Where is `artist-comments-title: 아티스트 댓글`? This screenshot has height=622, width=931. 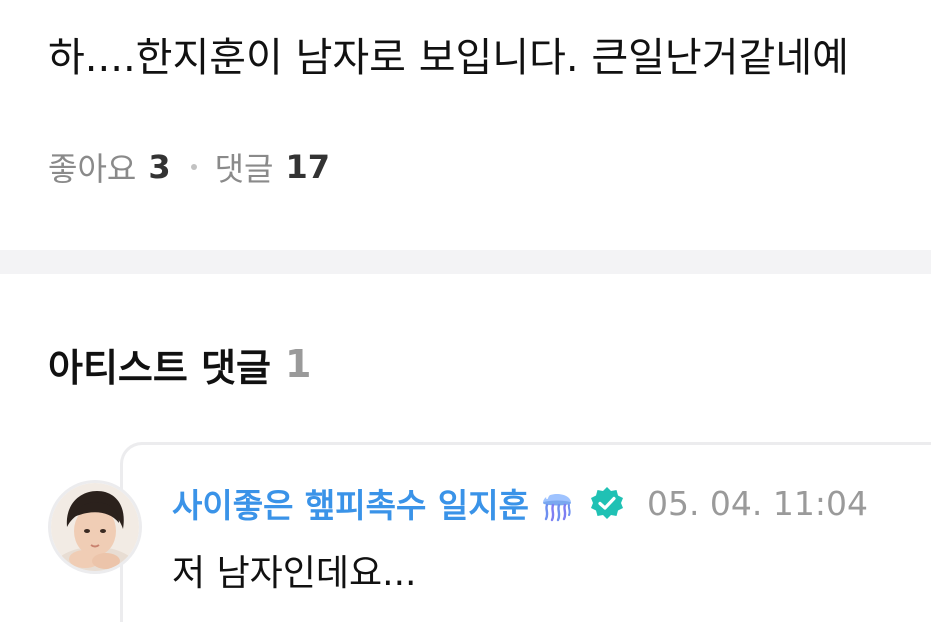 artist-comments-title: 아티스트 댓글 is located at coordinates (159, 367).